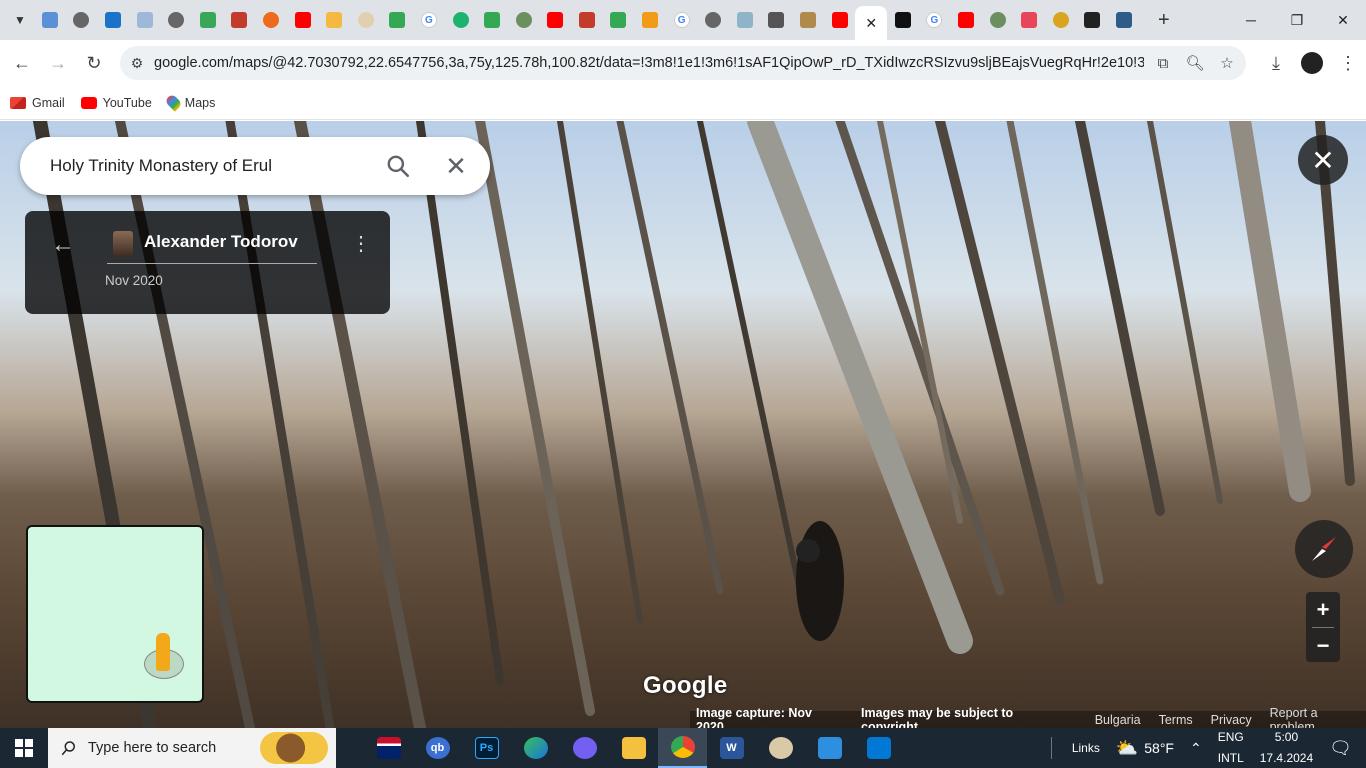  Describe the element at coordinates (1251, 20) in the screenshot. I see `minimize-button: ─` at that location.